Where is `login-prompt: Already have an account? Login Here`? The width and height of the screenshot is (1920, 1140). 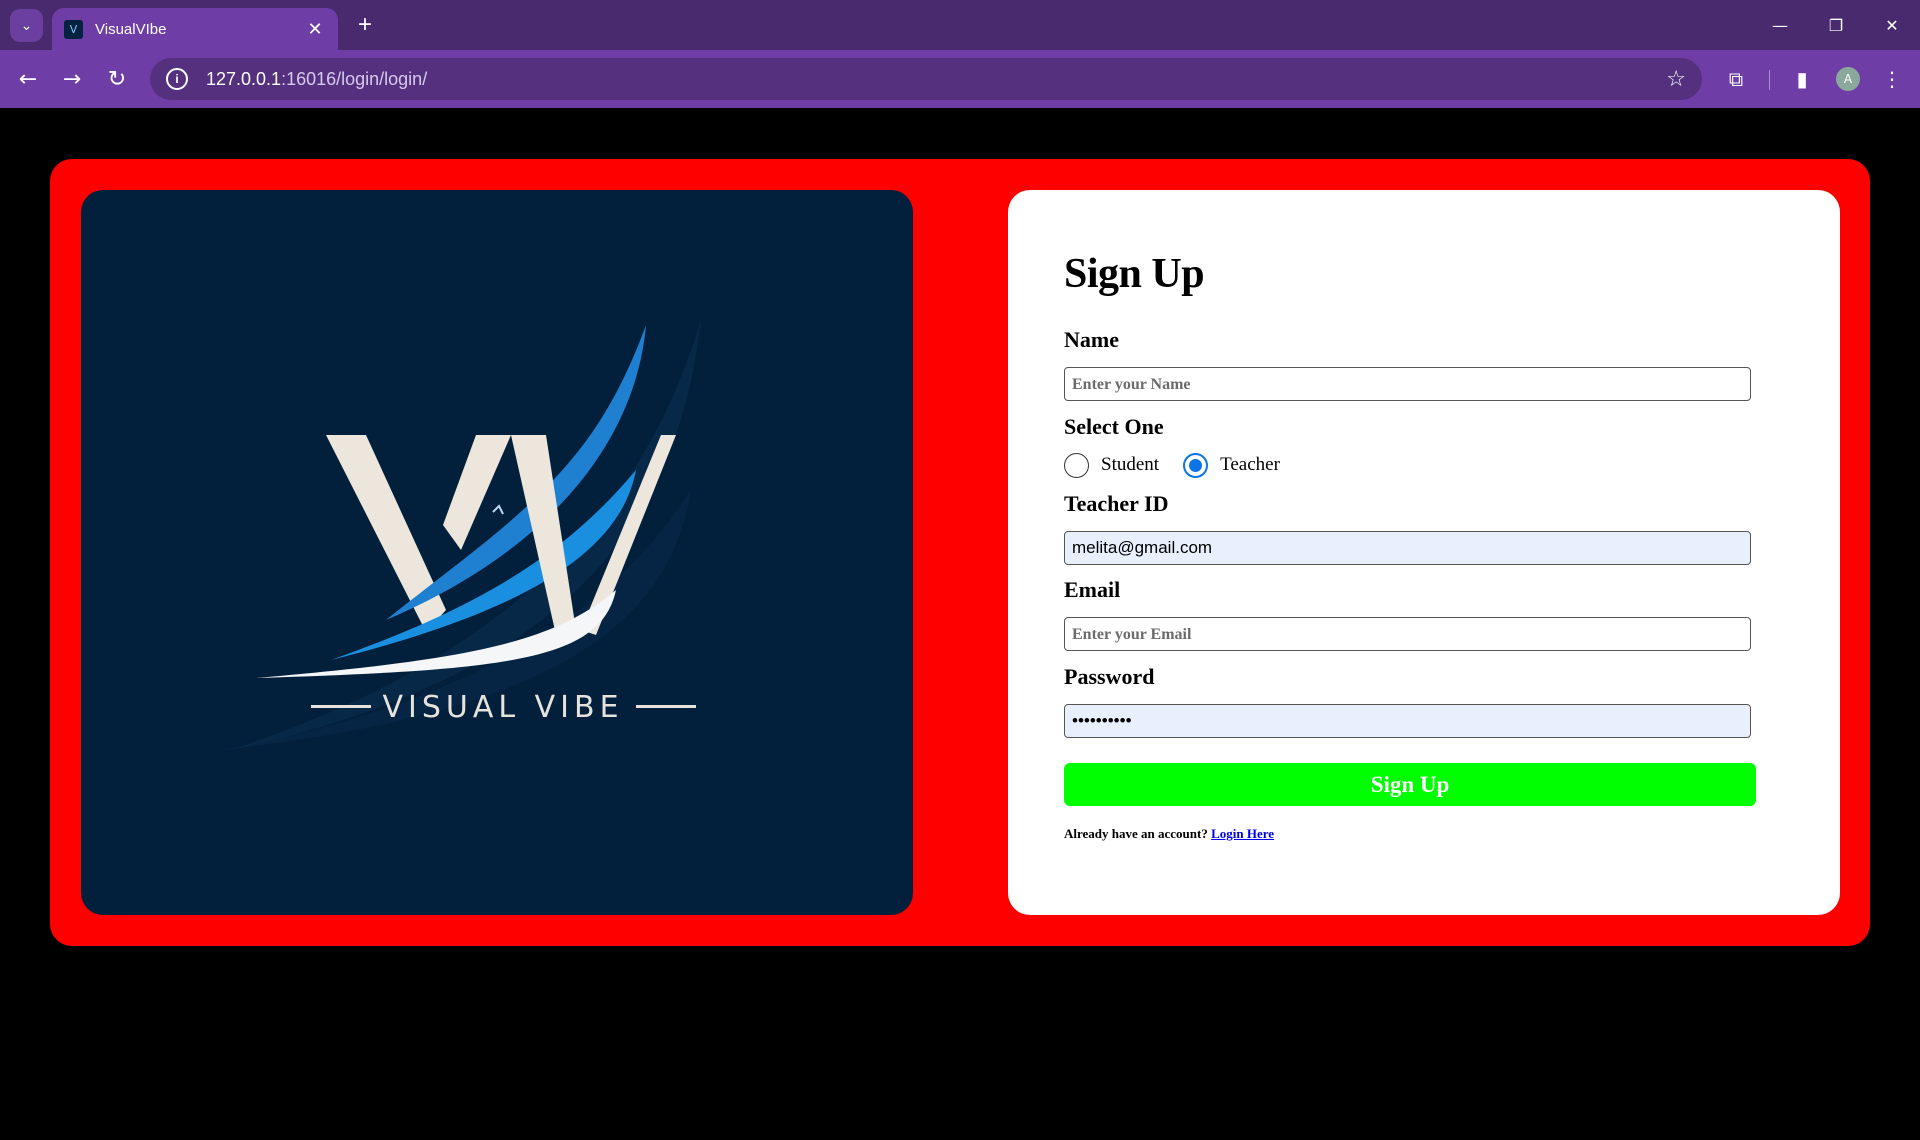 login-prompt: Already have an account? Login Here is located at coordinates (1169, 834).